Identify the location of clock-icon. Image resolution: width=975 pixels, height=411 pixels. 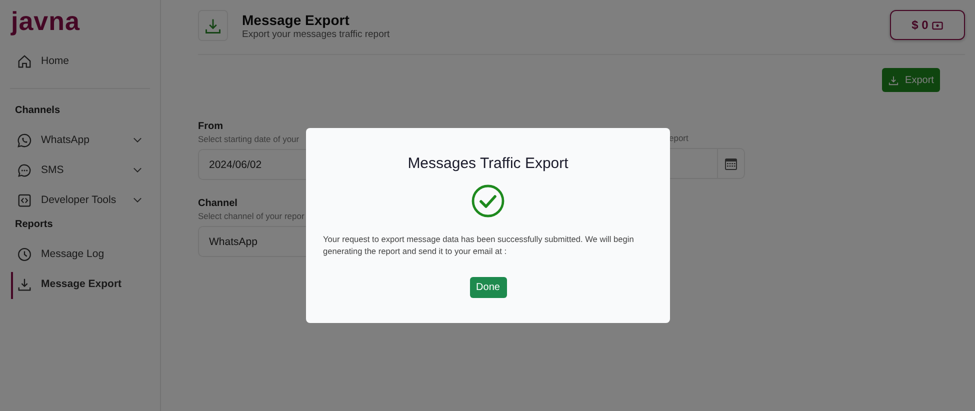
(24, 254).